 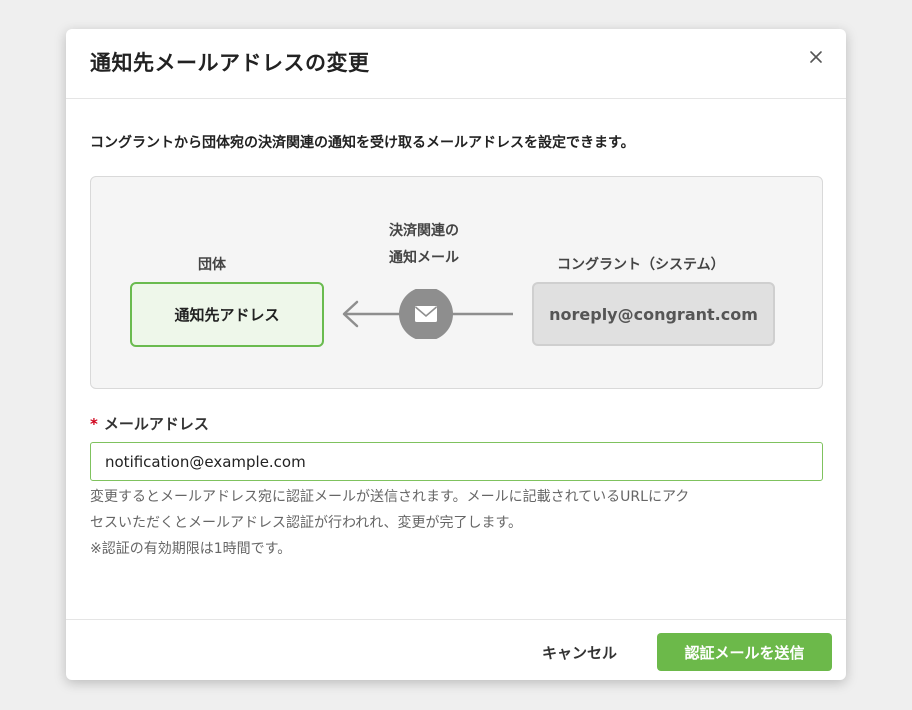 I want to click on mail-label: 決済関連の 通知メール, so click(x=424, y=245).